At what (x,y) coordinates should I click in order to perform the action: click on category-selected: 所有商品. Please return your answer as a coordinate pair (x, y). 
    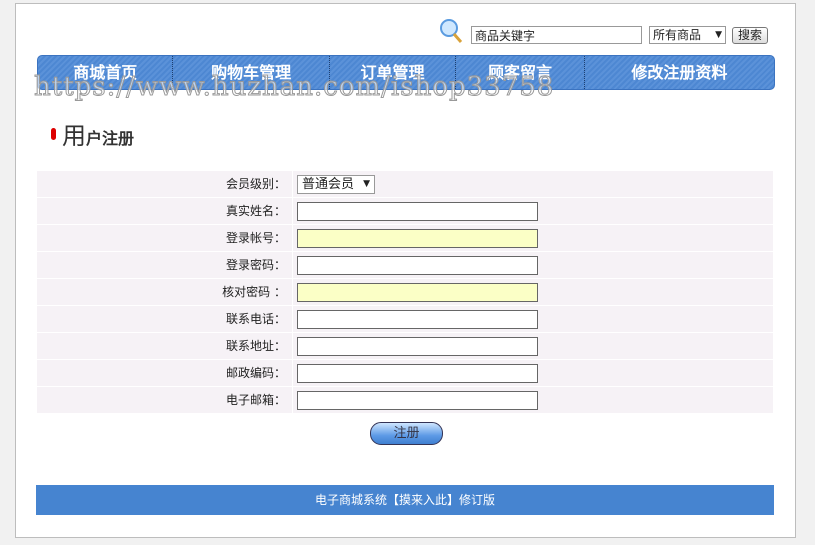
    Looking at the image, I should click on (677, 35).